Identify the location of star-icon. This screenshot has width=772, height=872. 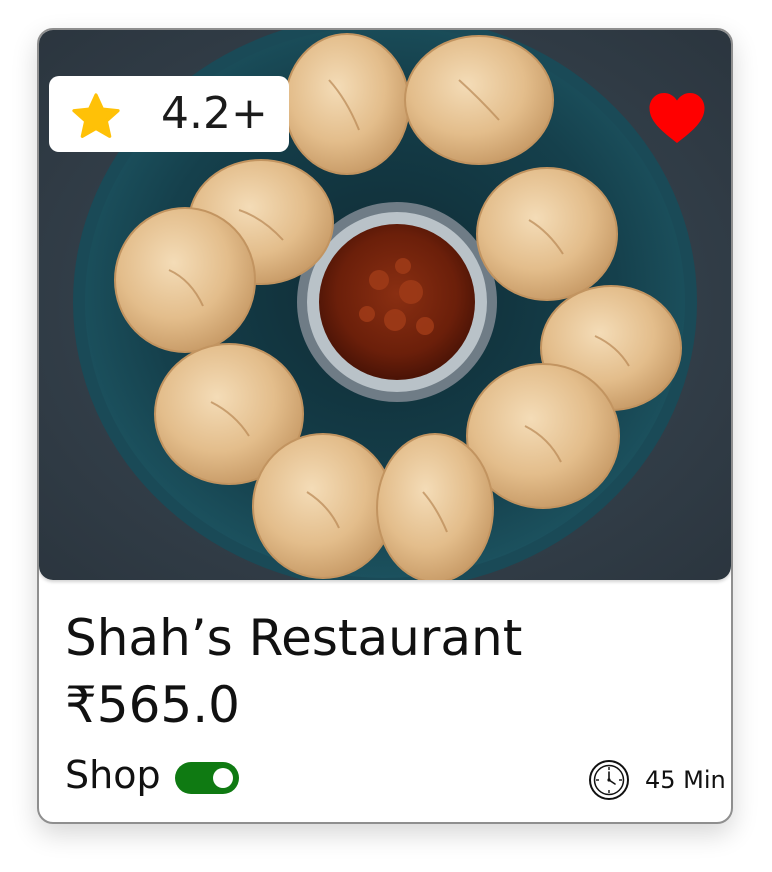
(96, 115).